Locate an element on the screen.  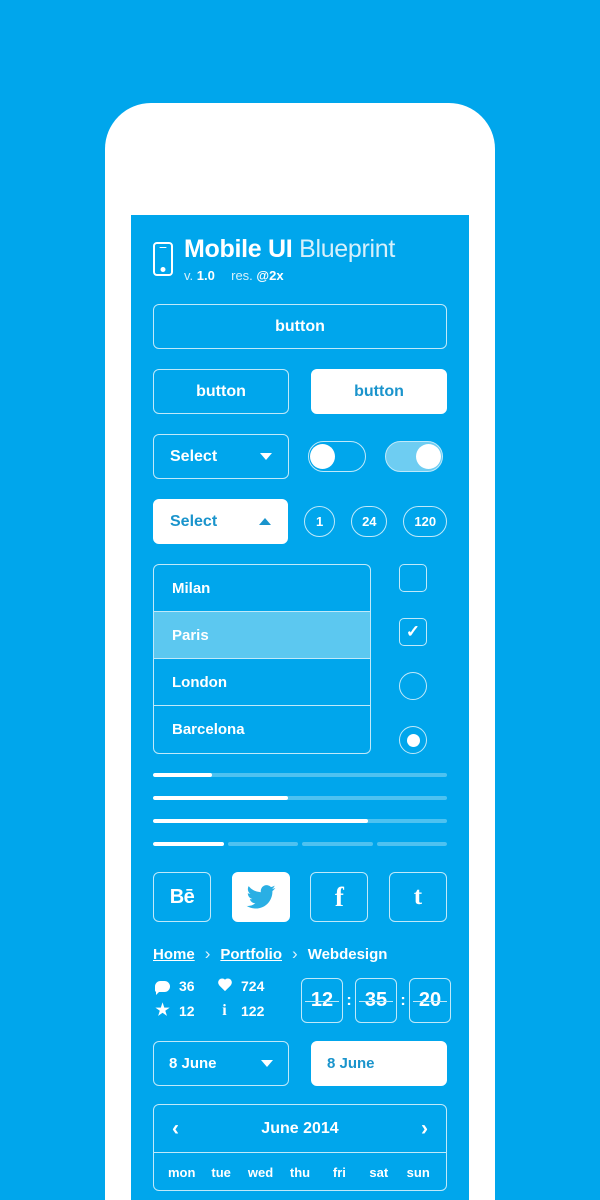
stat-comments-value: 36 is located at coordinates (187, 986).